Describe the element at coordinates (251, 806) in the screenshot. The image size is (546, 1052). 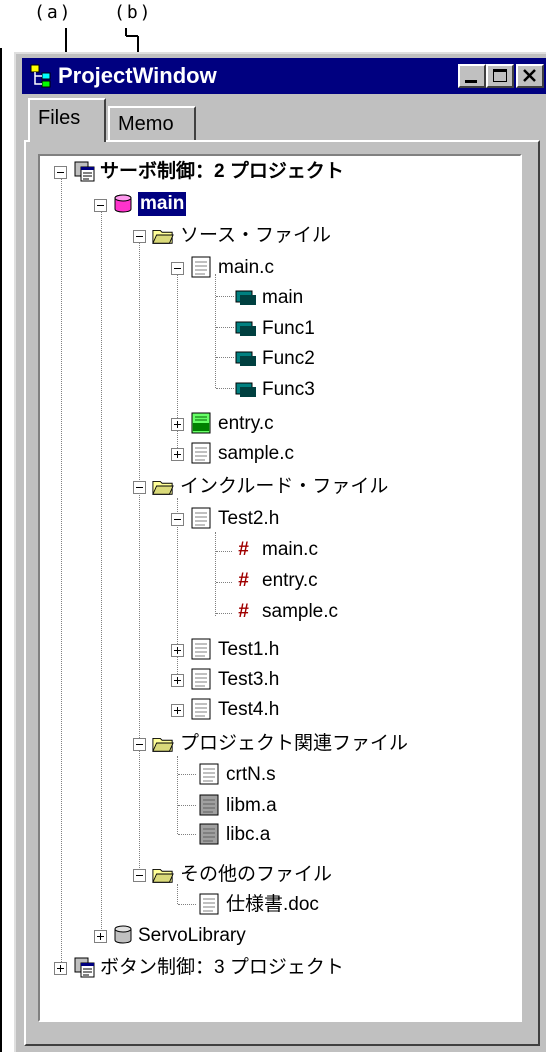
I see `file-label: libm.a` at that location.